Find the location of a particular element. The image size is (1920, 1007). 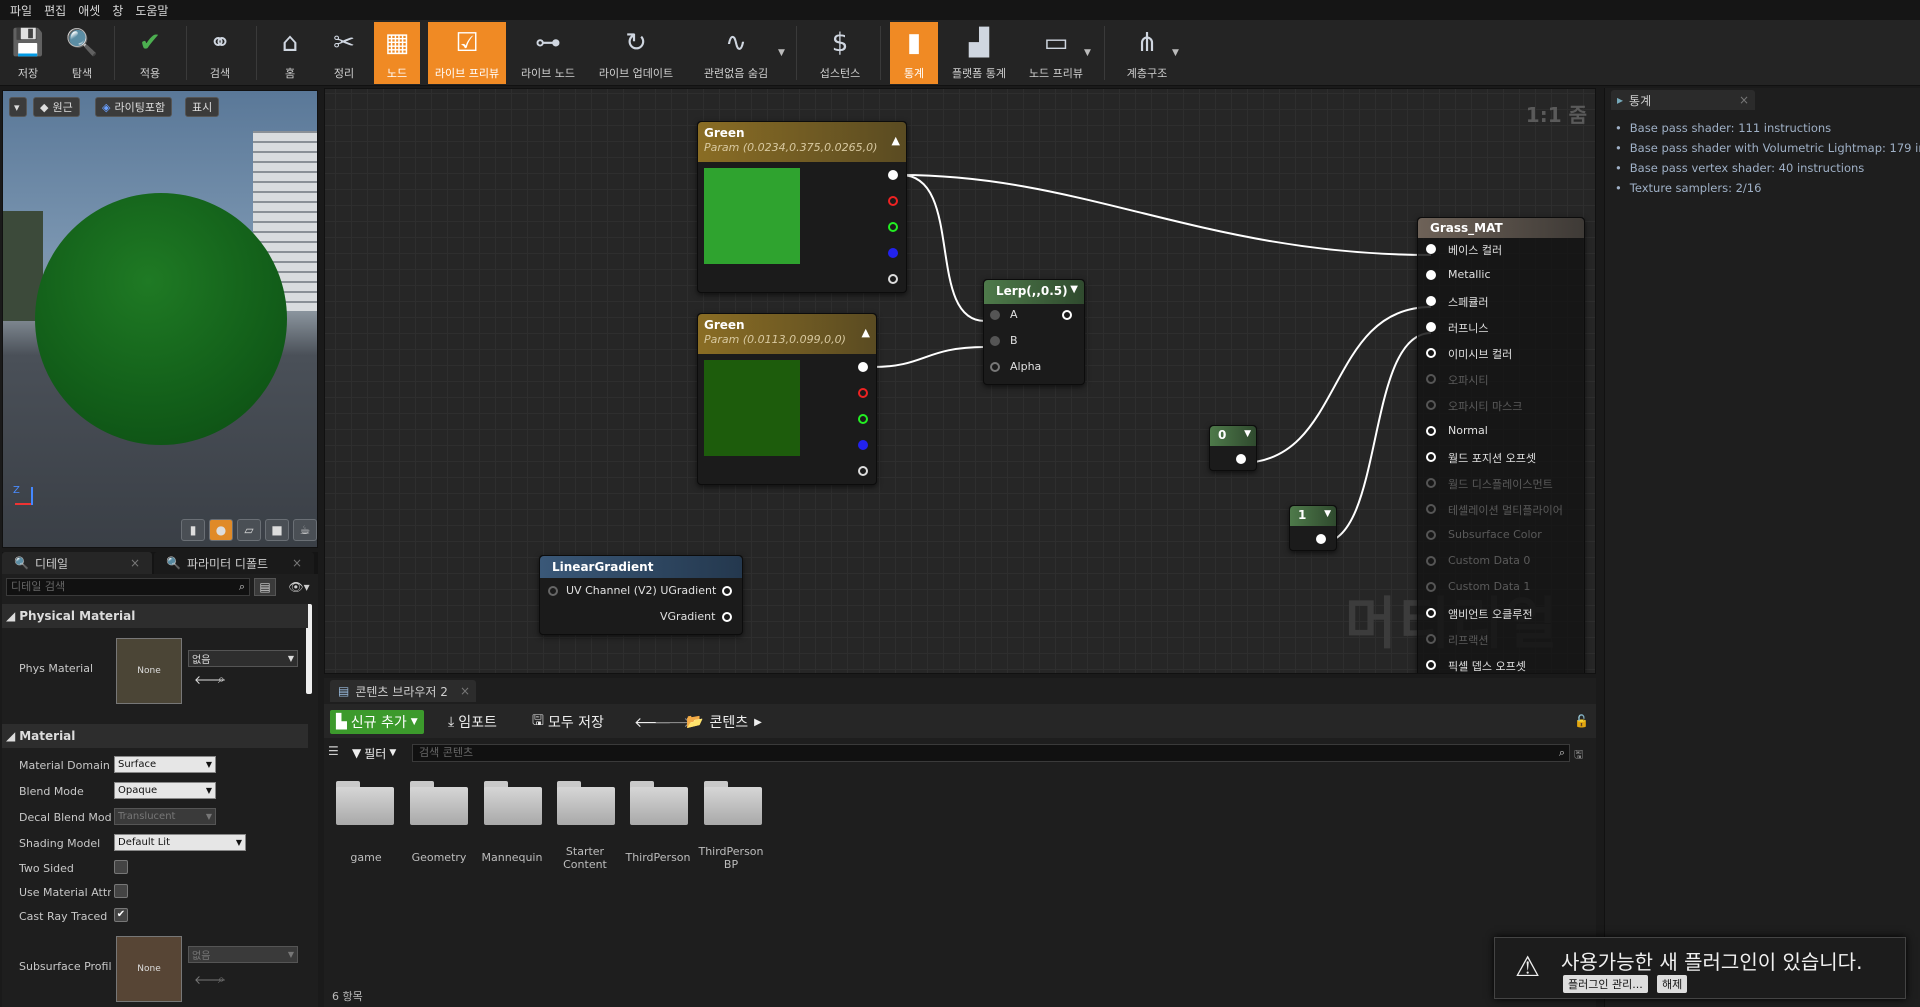

import-button: ⤓ 임포트 is located at coordinates (472, 722).